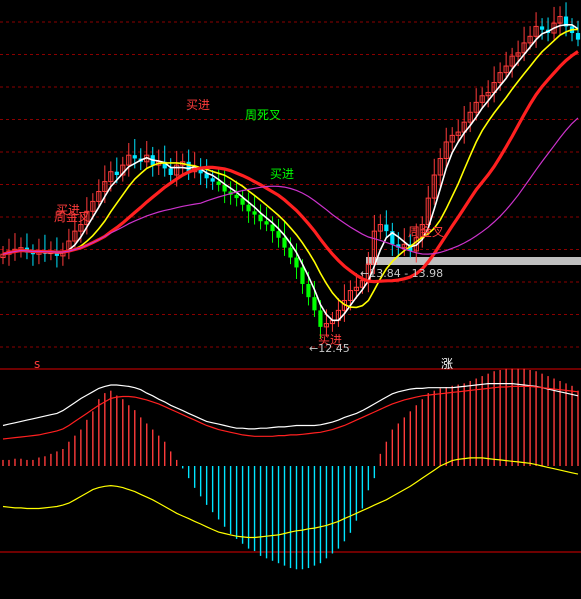  Describe the element at coordinates (401, 273) in the screenshot. I see `price-range-label: ←13.84 - 13.98` at that location.